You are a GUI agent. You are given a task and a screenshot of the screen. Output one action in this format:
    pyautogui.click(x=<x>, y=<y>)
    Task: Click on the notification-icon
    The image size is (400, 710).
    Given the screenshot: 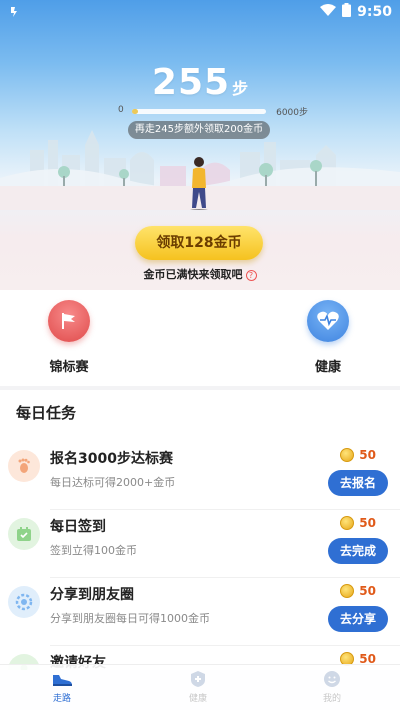 What is the action you would take?
    pyautogui.click(x=15, y=13)
    